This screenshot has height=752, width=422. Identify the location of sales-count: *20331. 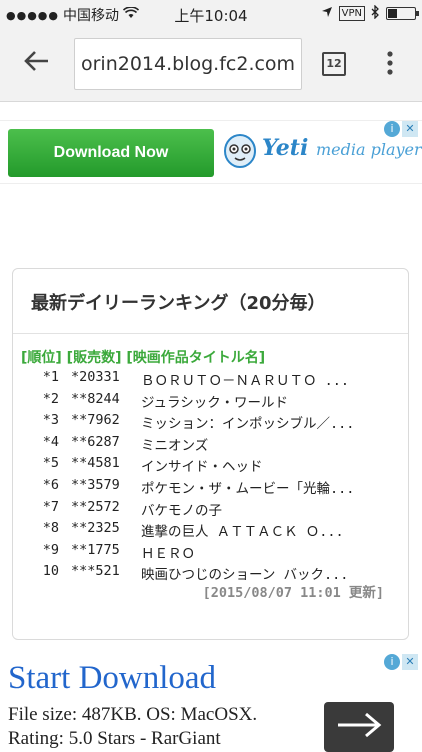
(95, 377).